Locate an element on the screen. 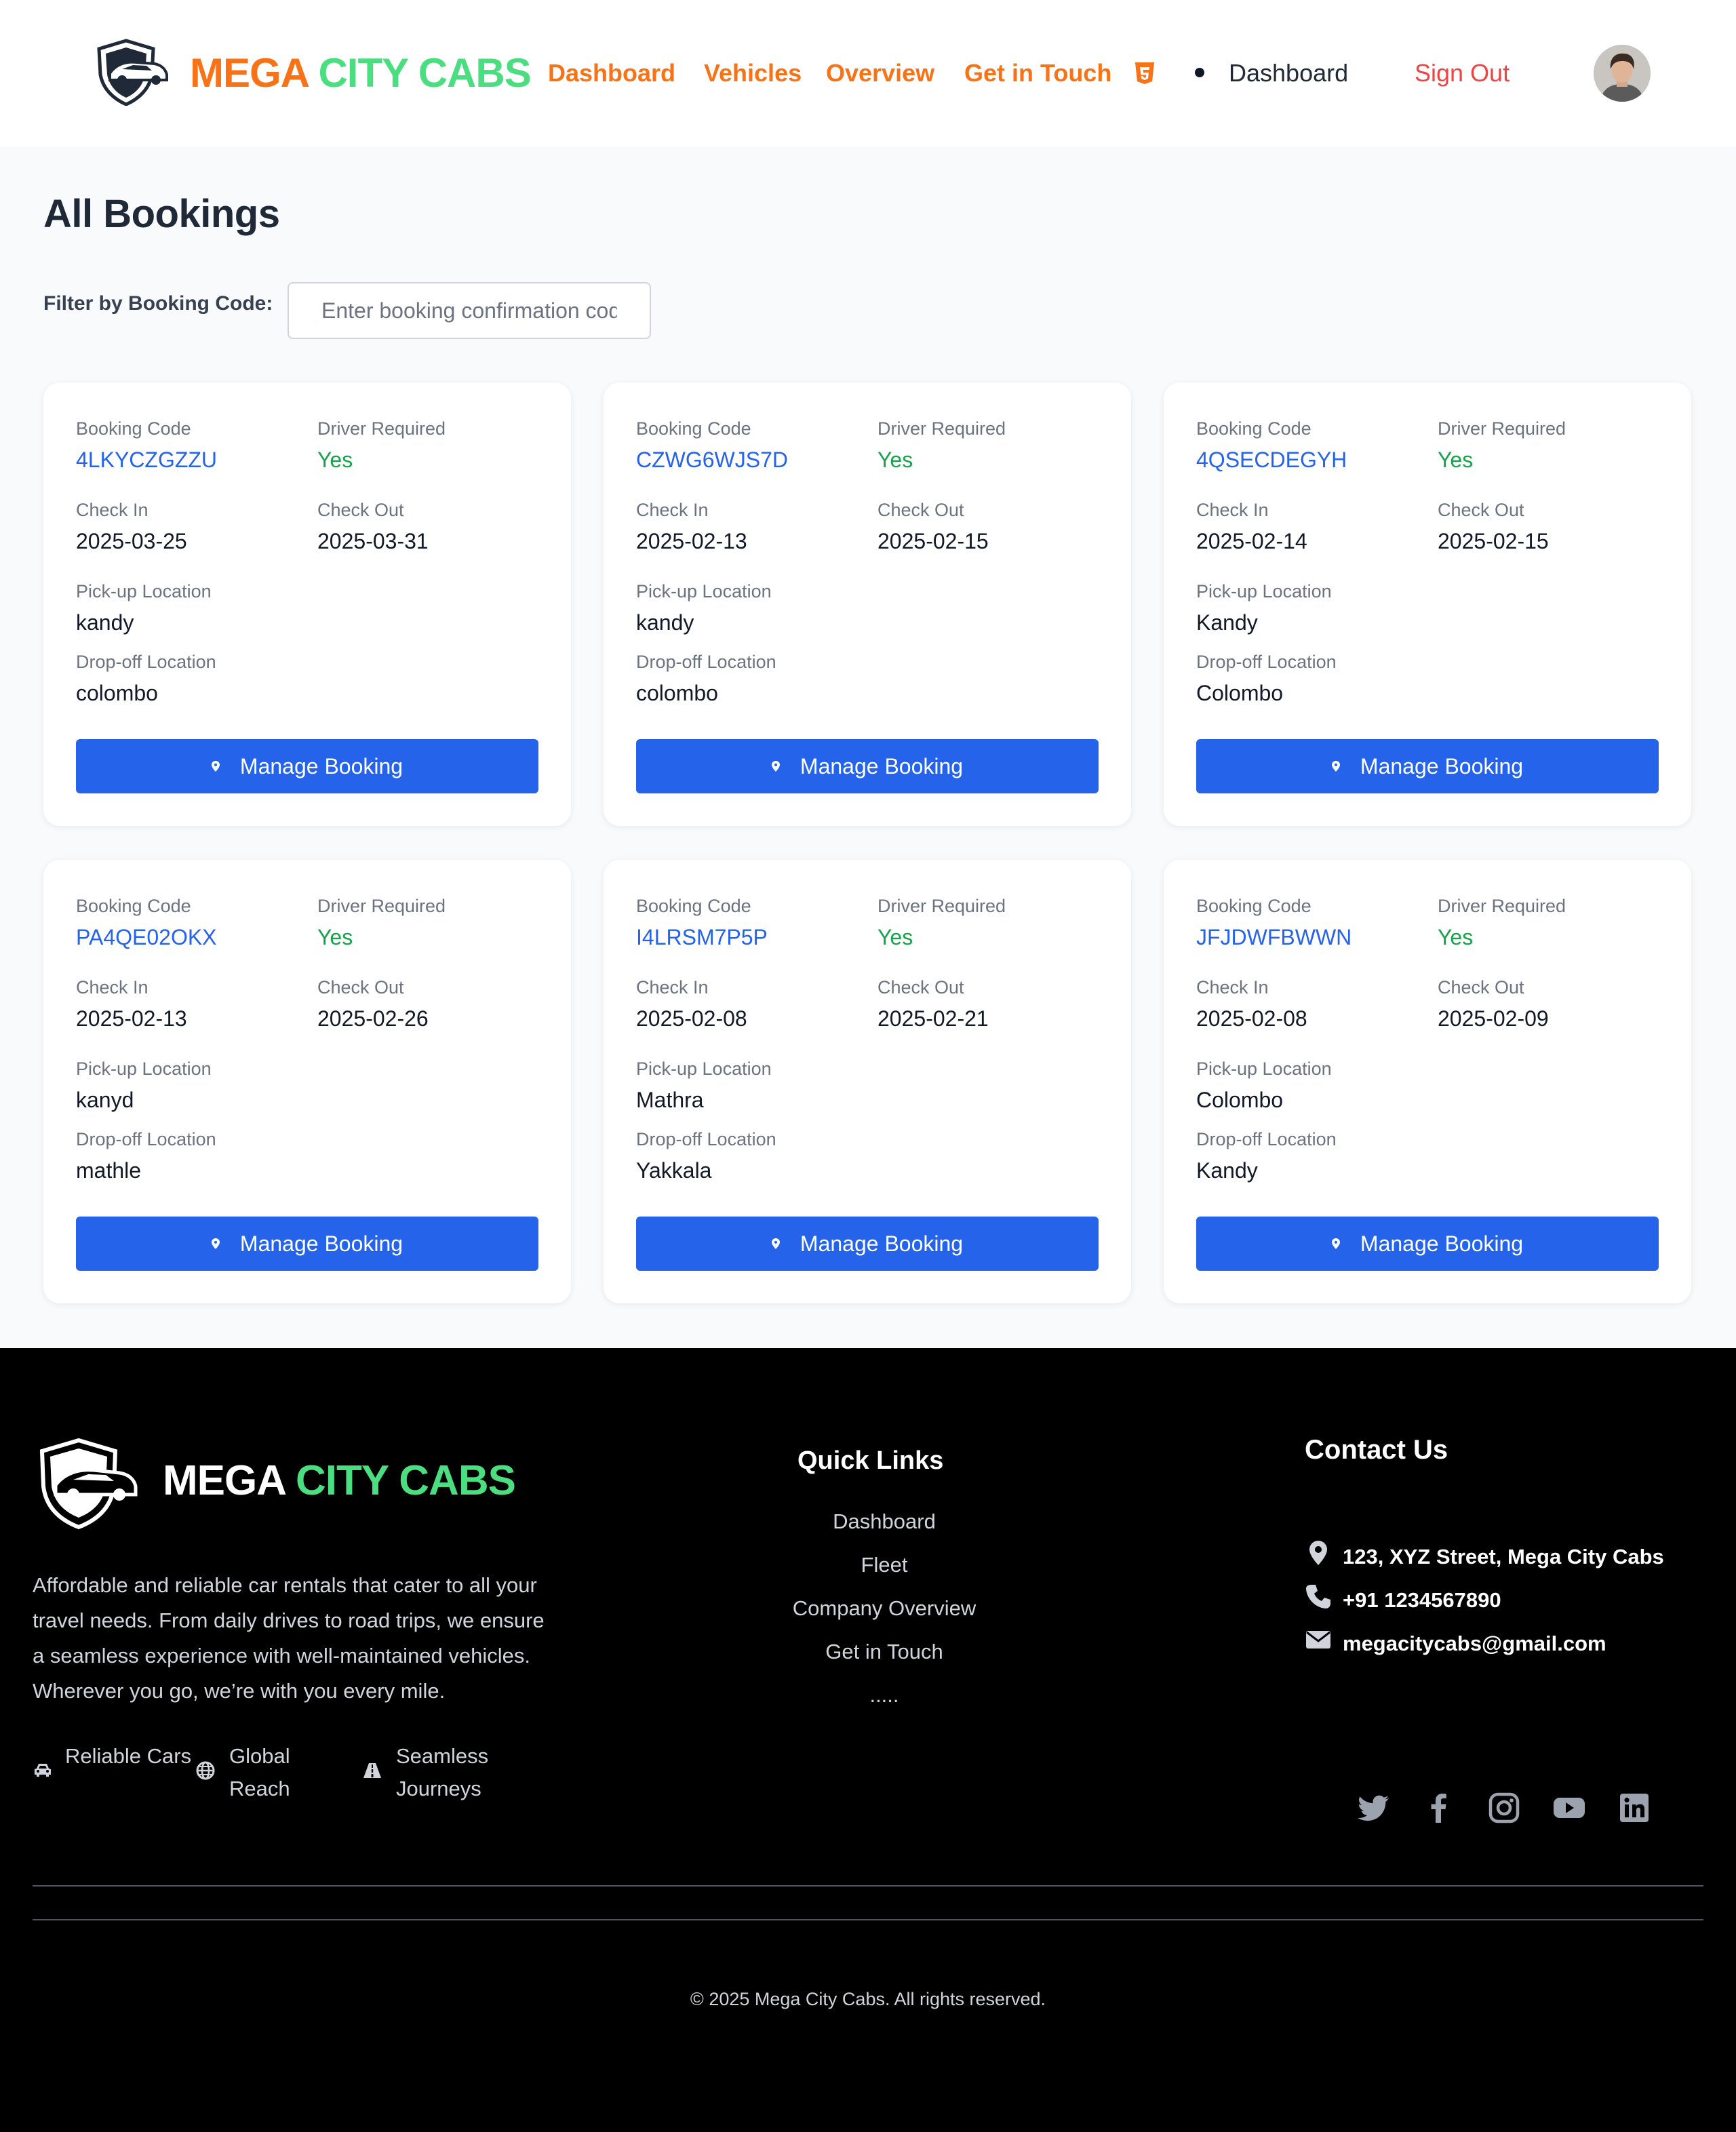 This screenshot has width=1736, height=2132. filter-label: Filter by Booking Code: is located at coordinates (158, 304).